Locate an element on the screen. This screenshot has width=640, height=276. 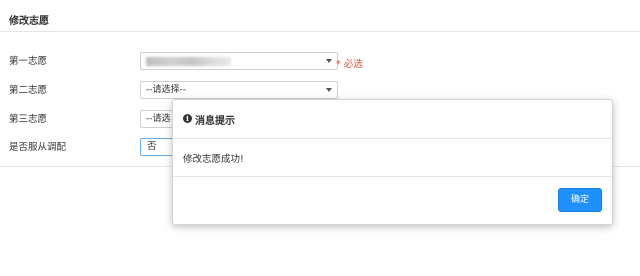
third-choice-label: 第三志愿 is located at coordinates (28, 119).